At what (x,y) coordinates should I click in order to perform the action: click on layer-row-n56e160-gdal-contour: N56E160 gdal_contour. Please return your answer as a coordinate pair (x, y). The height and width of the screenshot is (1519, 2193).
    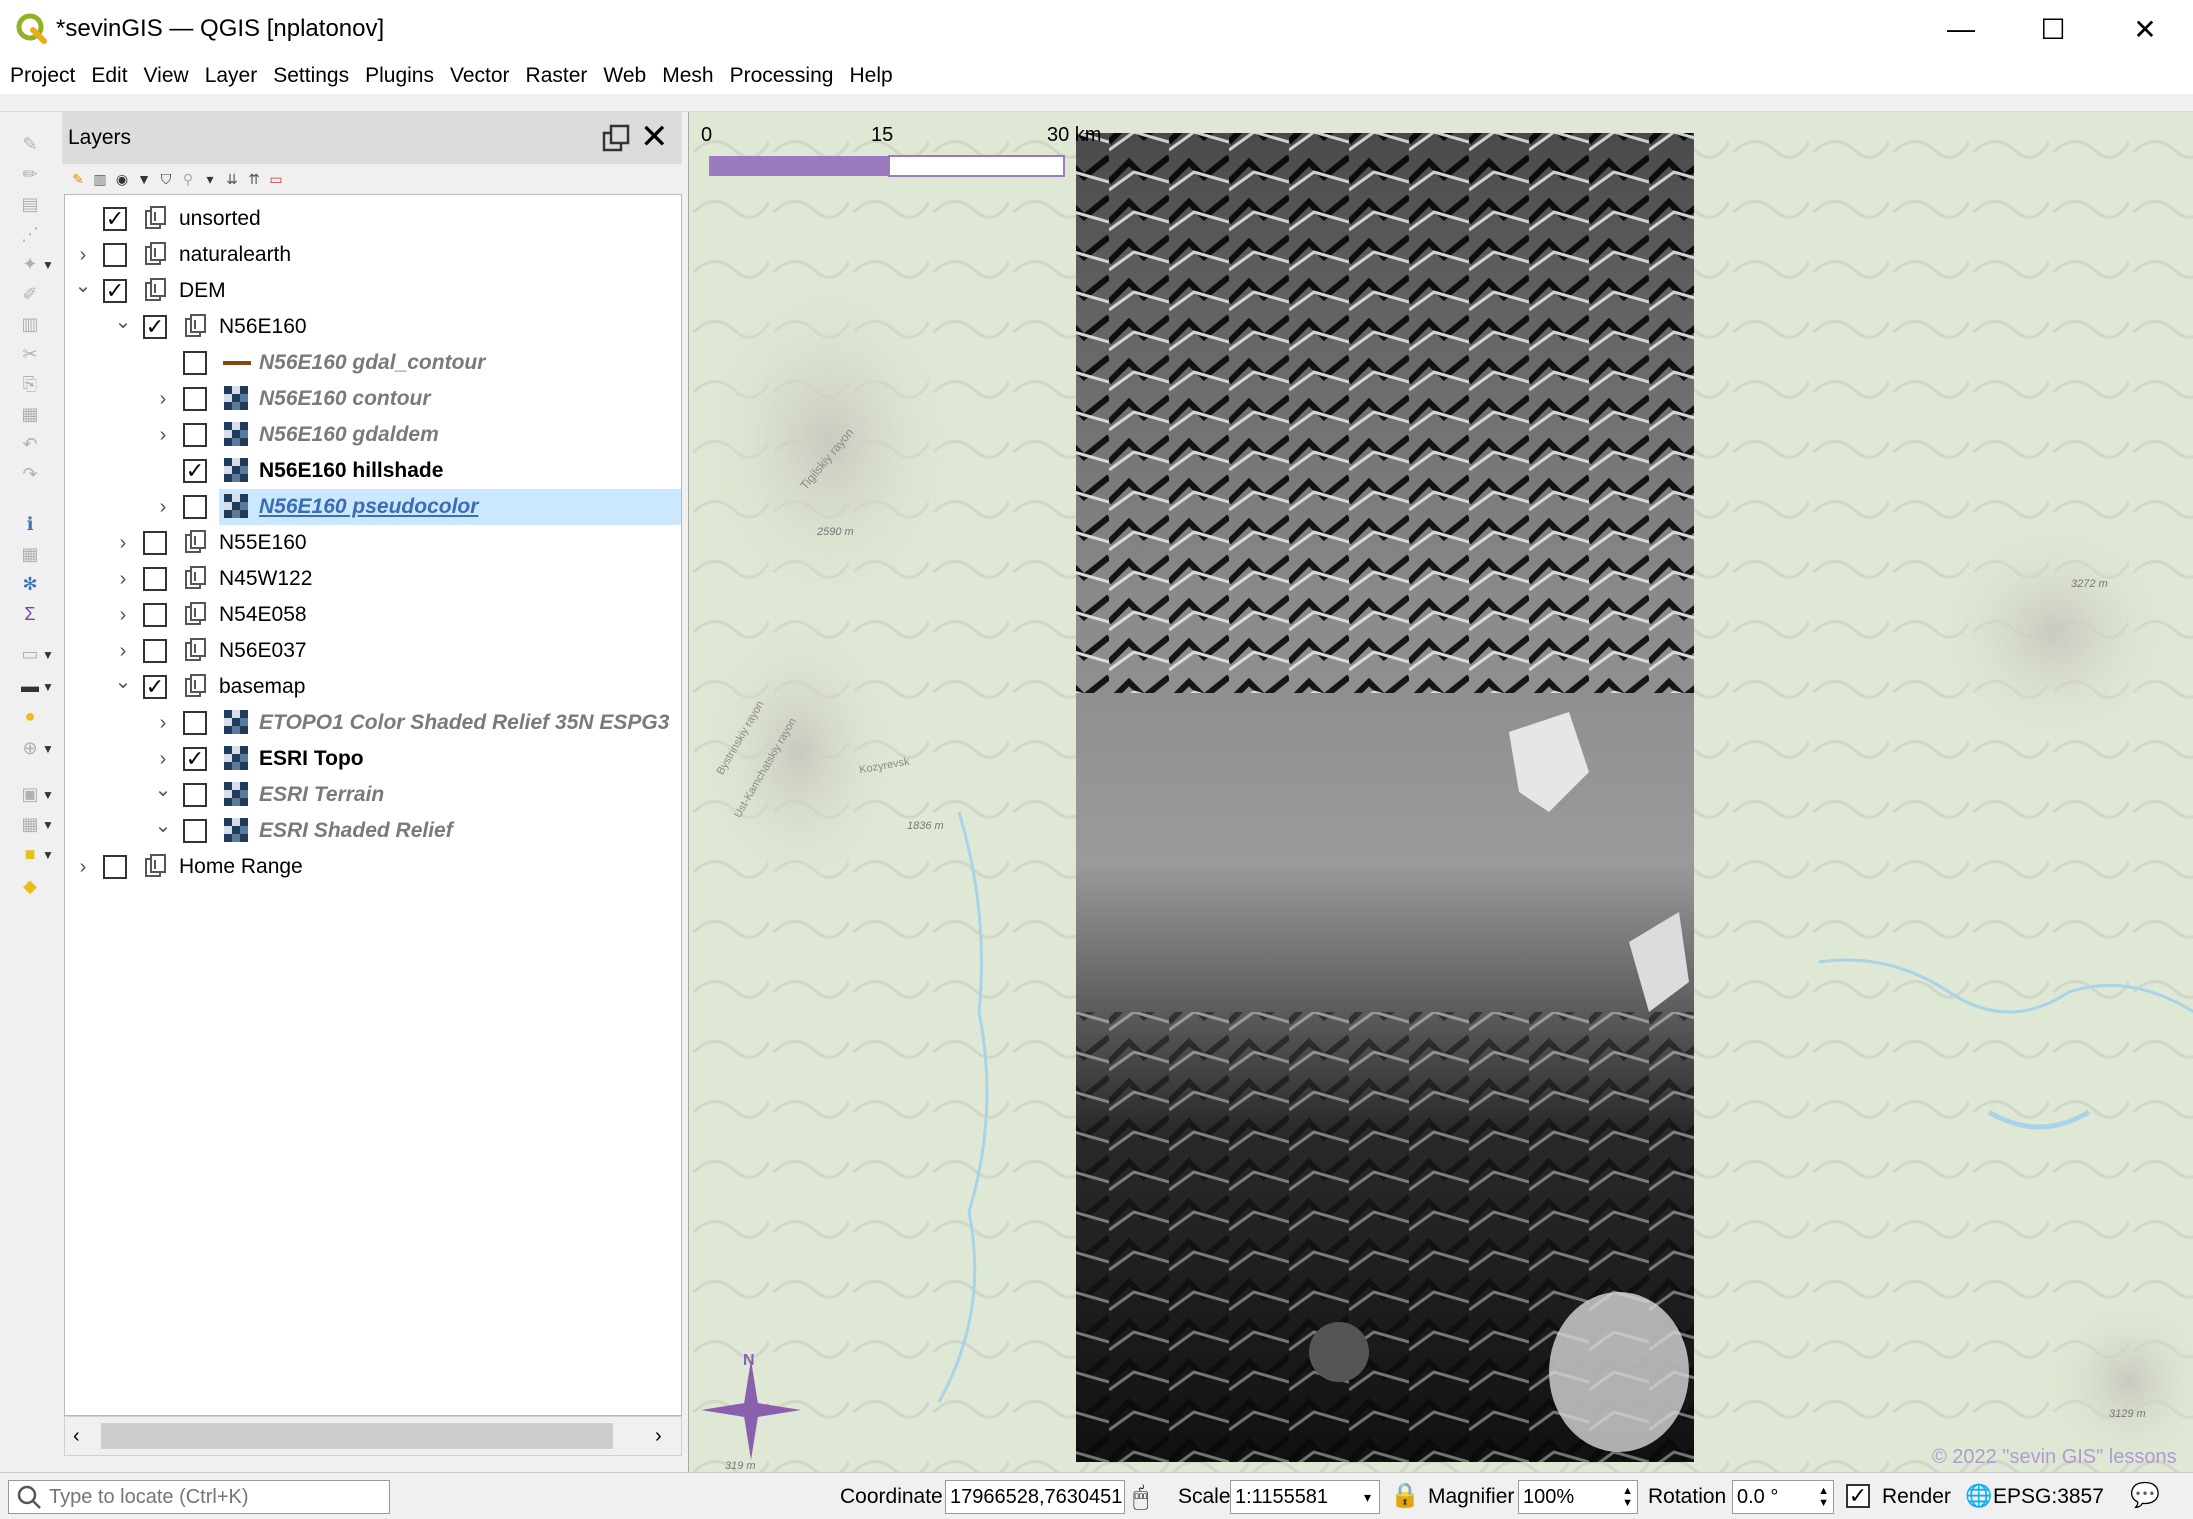
    Looking at the image, I should click on (373, 363).